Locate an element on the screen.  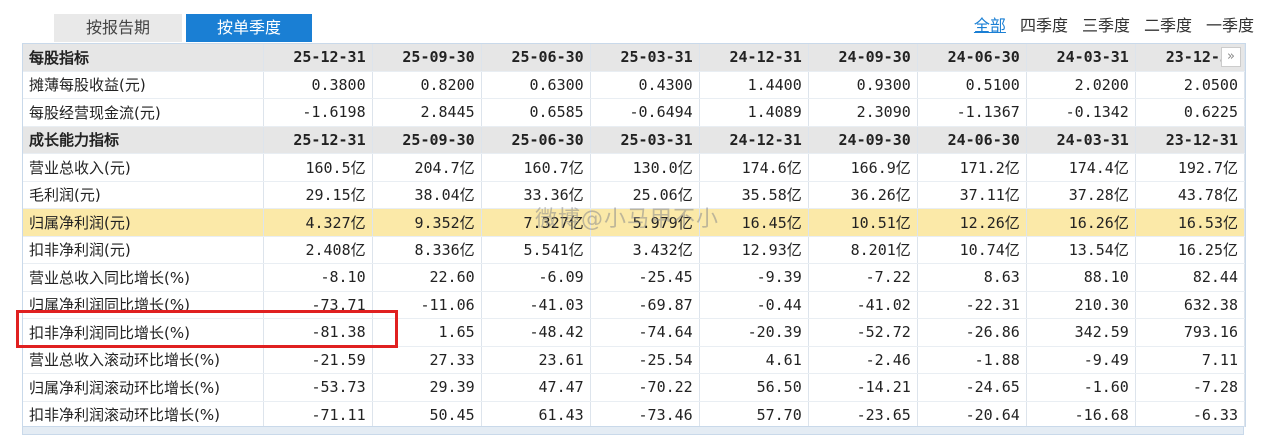
filter-q1: 一季度 is located at coordinates (1230, 24).